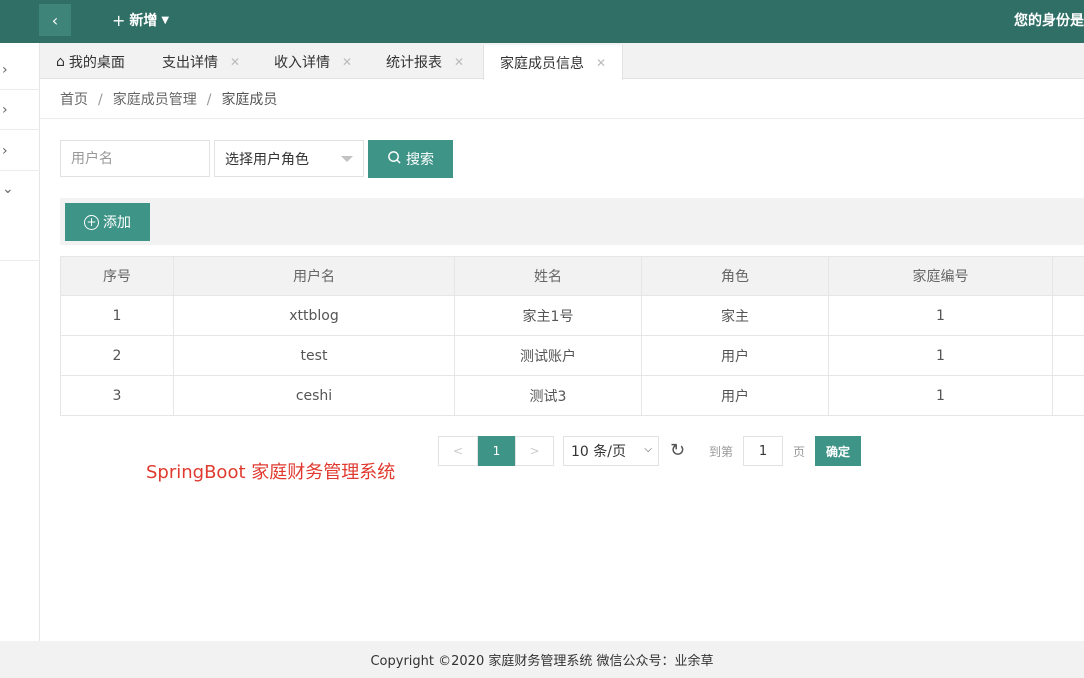  I want to click on search-button: 搜索, so click(410, 159).